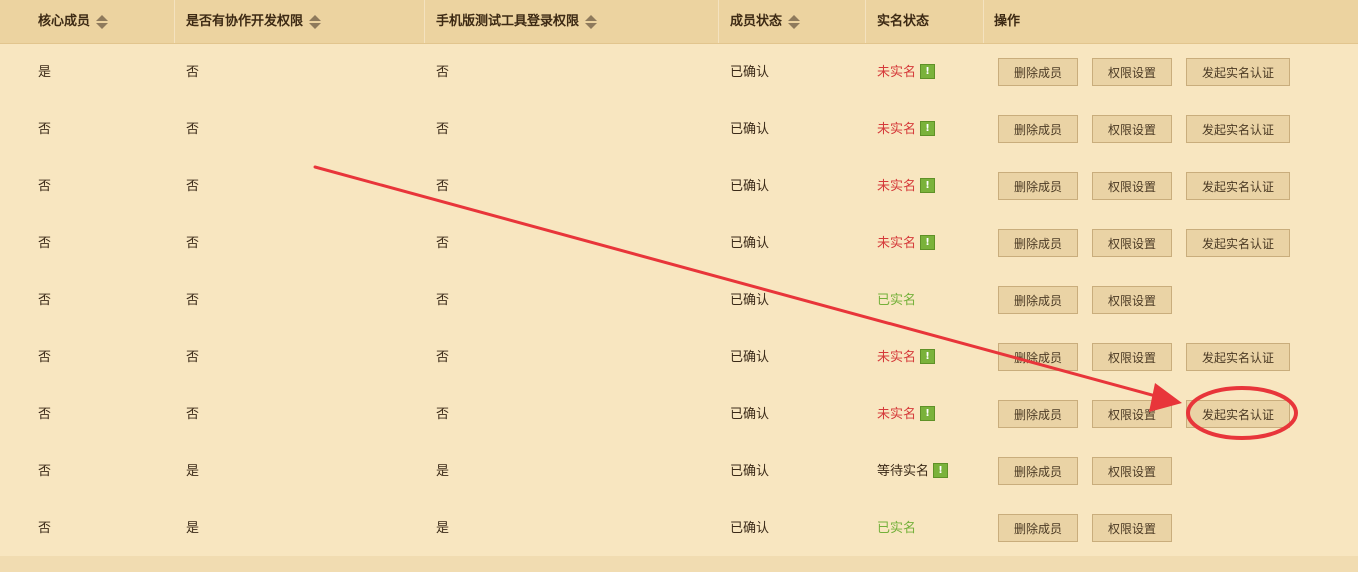 The image size is (1358, 572). Describe the element at coordinates (45, 72) in the screenshot. I see `cell-core-member: 是` at that location.